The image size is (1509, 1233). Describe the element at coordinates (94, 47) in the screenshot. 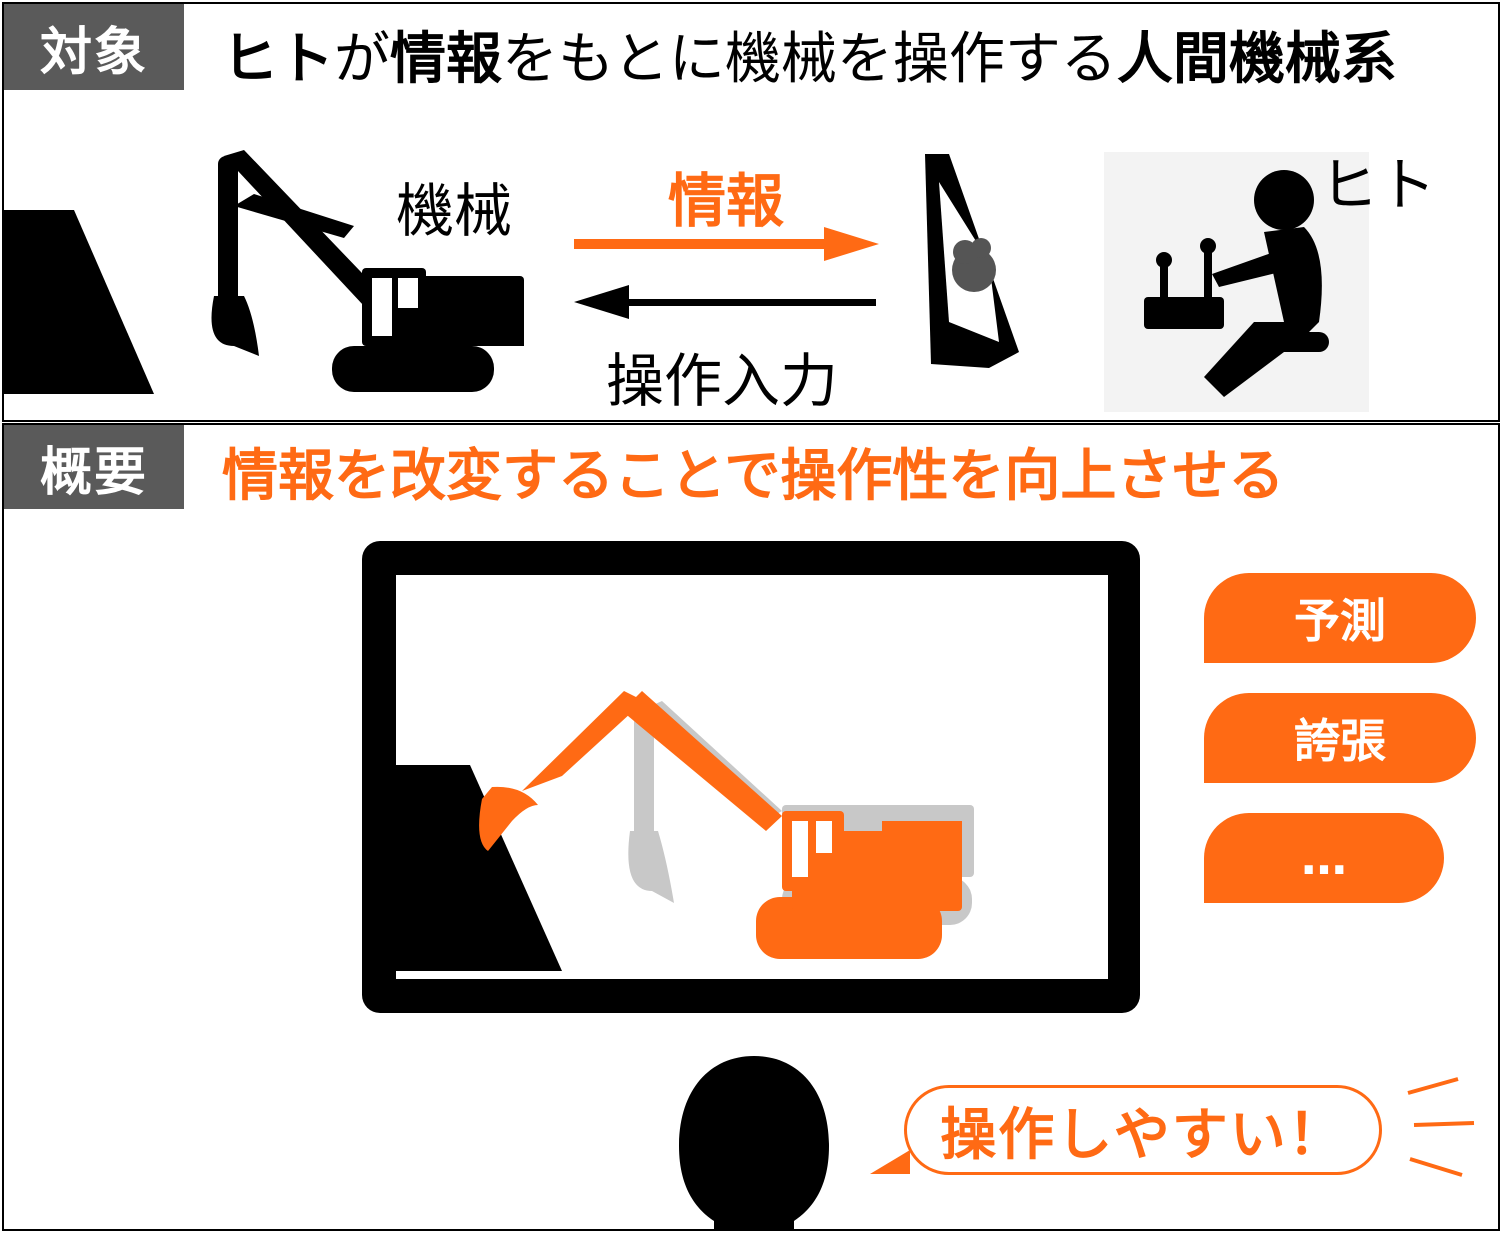

I see `section-tag-target: 対象` at that location.